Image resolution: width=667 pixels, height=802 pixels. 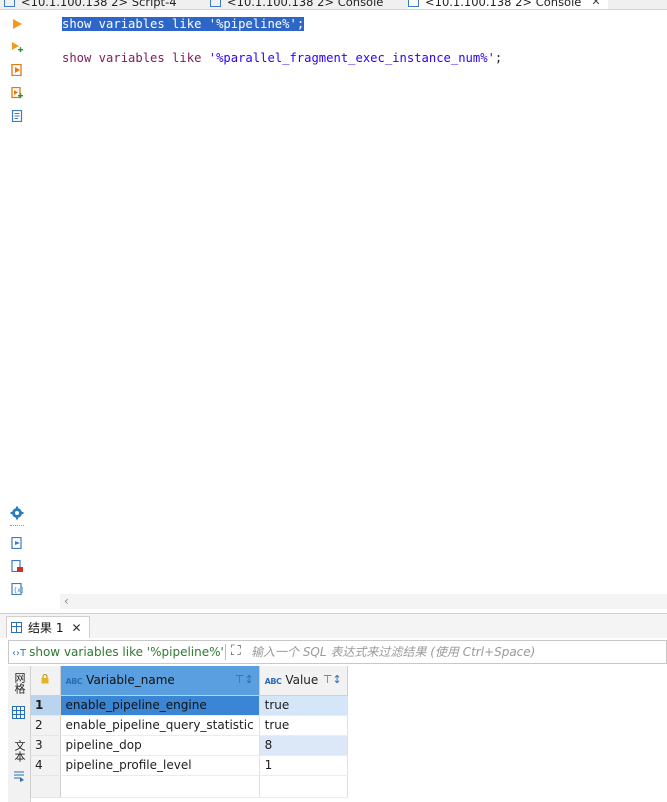 What do you see at coordinates (19, 734) in the screenshot?
I see `result-view-tabs: 网格 文本` at bounding box center [19, 734].